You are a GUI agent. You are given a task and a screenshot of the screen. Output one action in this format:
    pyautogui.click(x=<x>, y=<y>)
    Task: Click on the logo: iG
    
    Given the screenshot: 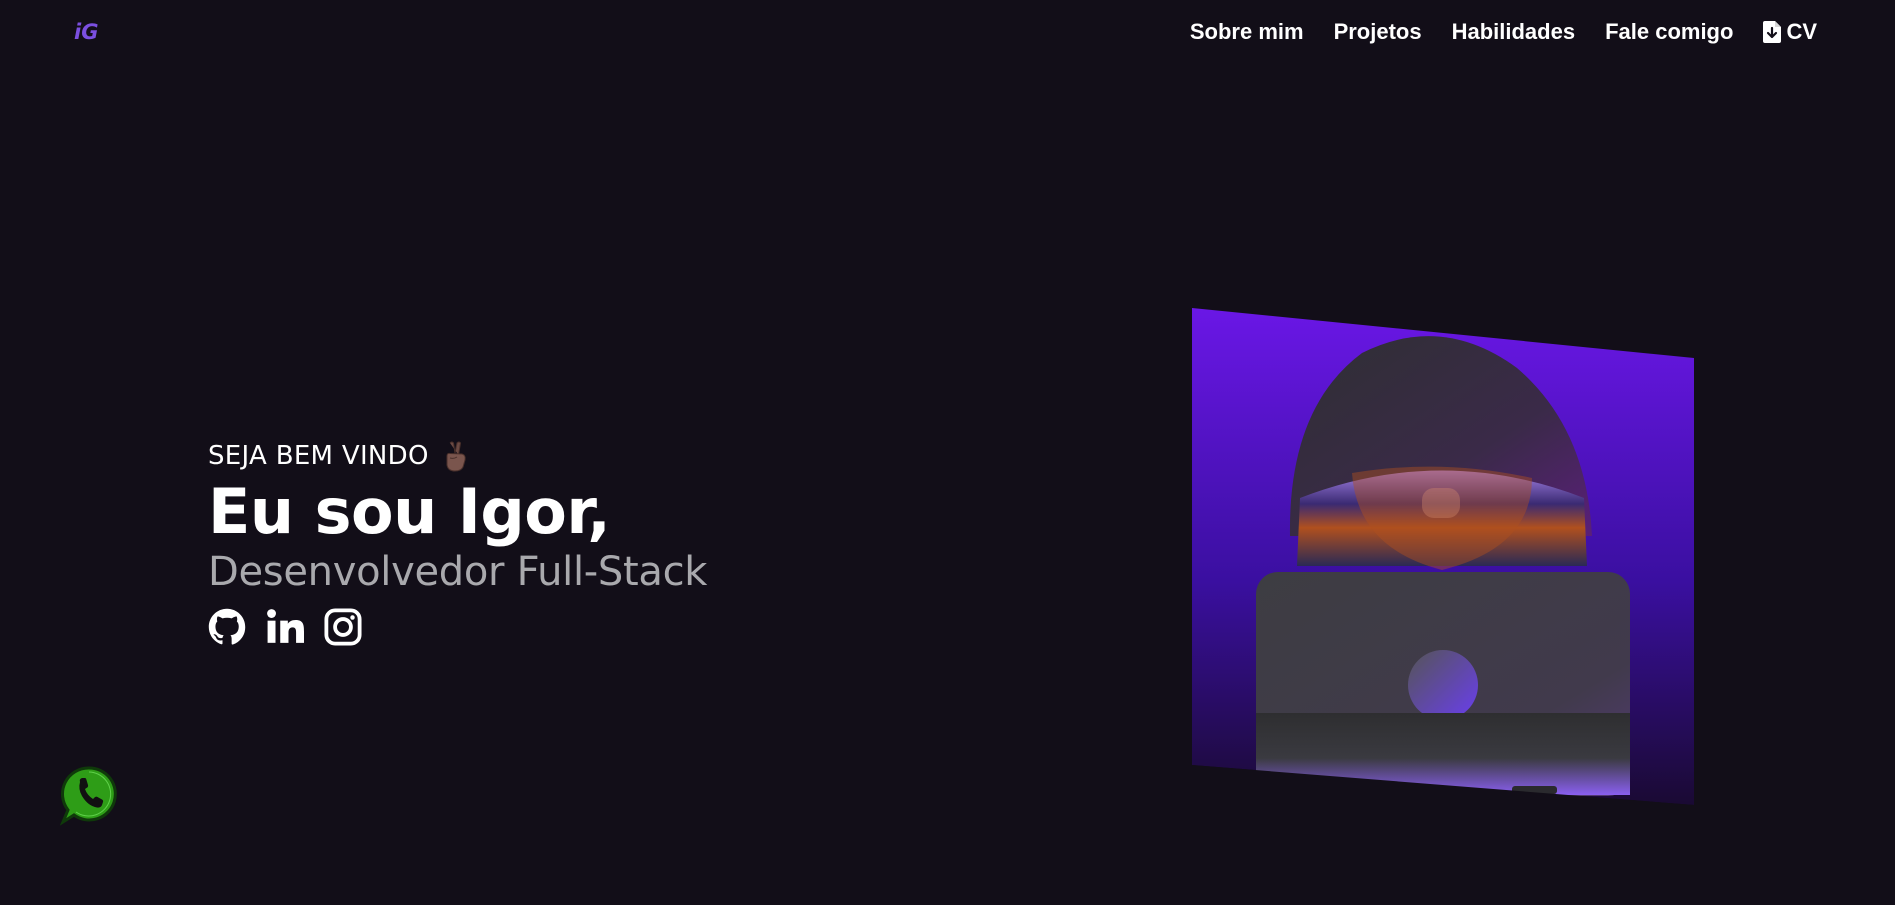 What is the action you would take?
    pyautogui.click(x=86, y=32)
    